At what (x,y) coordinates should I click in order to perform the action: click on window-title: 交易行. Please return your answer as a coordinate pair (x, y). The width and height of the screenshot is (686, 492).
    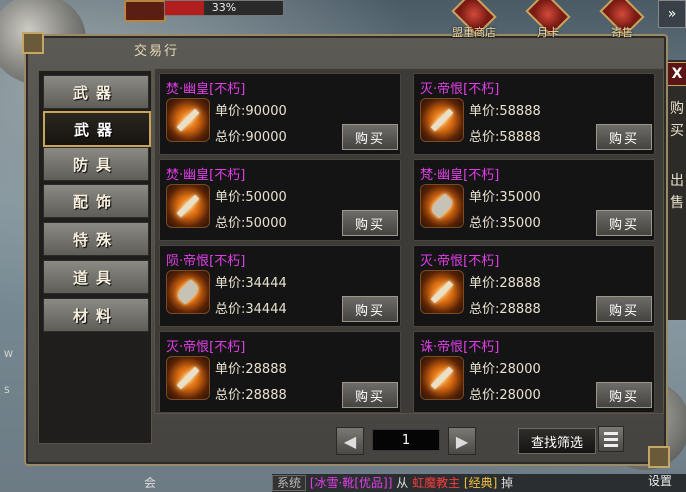
    Looking at the image, I should click on (157, 51).